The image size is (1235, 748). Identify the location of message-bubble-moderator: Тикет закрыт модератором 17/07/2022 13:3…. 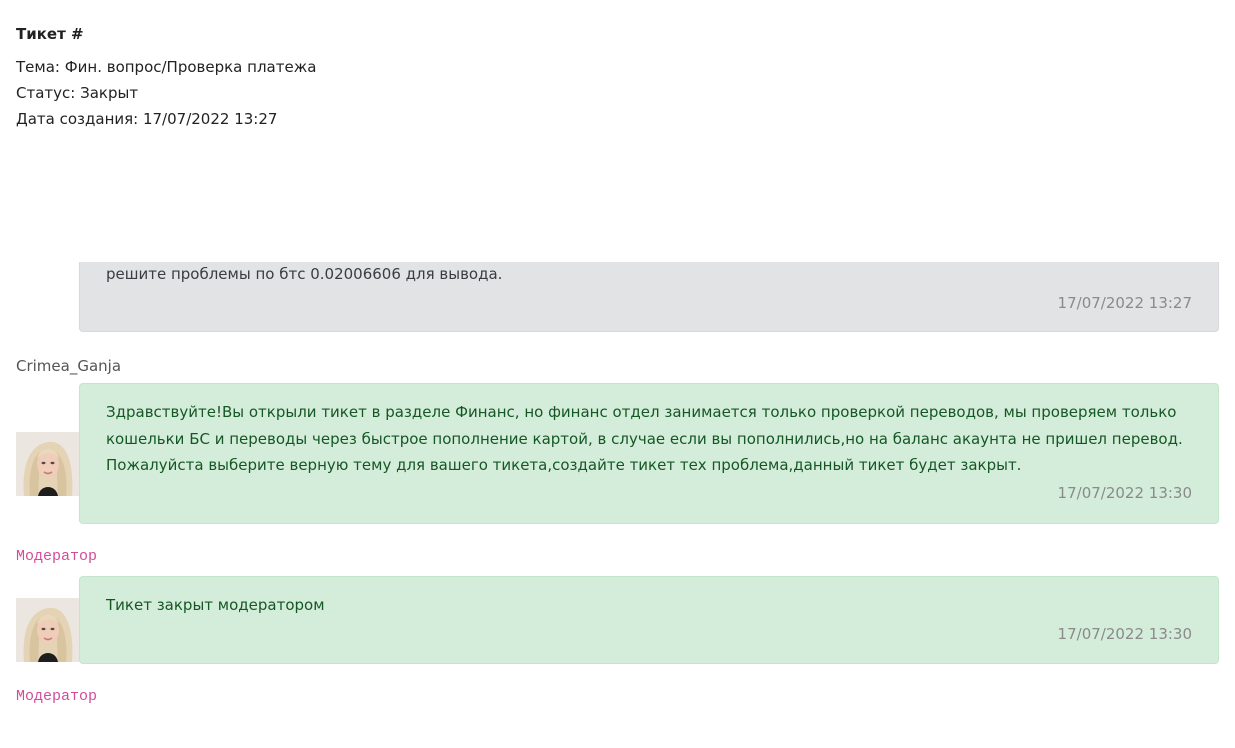
(649, 620).